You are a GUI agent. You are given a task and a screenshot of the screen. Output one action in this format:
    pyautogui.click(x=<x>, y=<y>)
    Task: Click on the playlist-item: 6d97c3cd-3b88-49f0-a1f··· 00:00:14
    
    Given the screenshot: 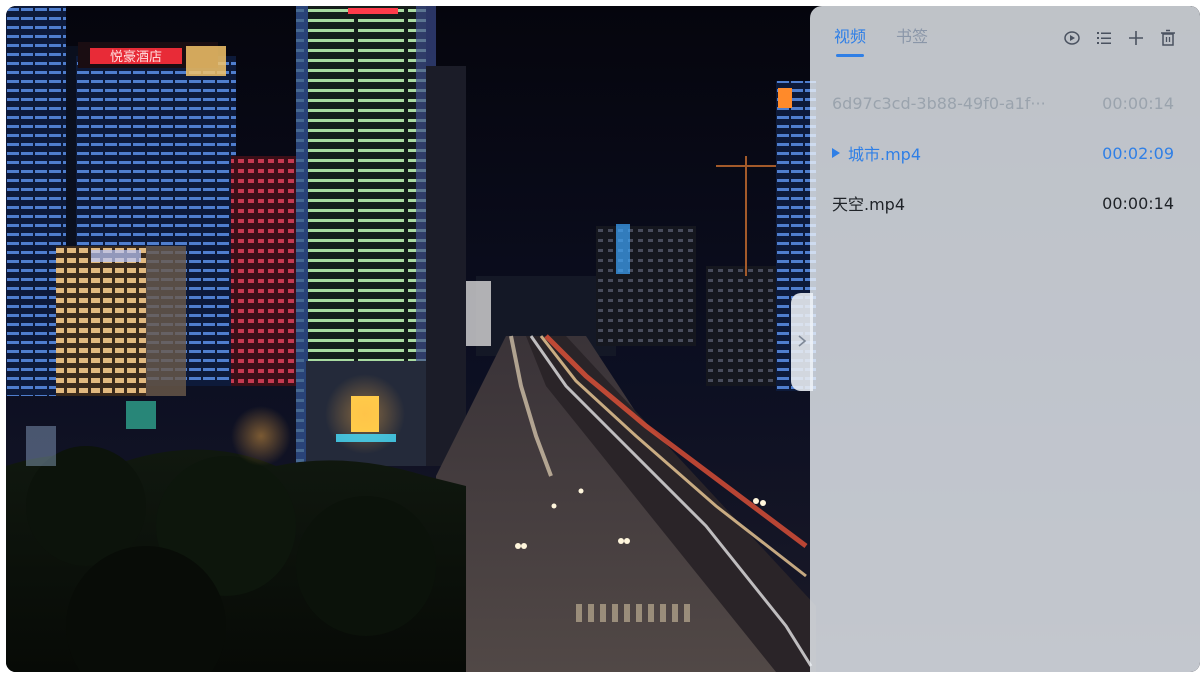 What is the action you would take?
    pyautogui.click(x=1005, y=103)
    